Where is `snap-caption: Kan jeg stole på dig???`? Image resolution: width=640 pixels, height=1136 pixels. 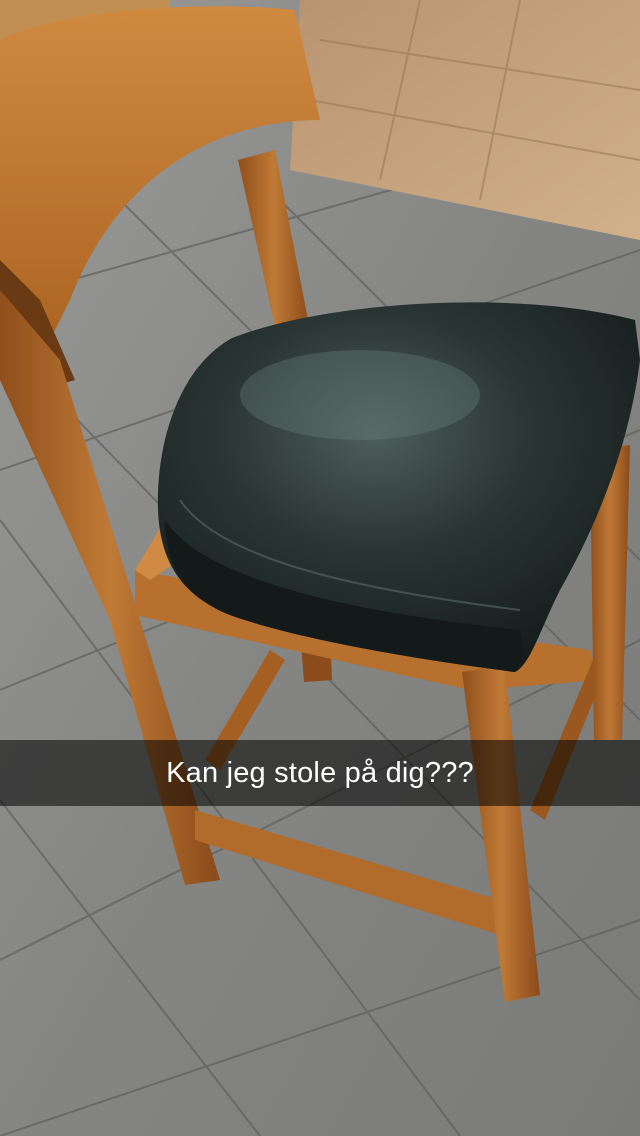 snap-caption: Kan jeg stole på dig??? is located at coordinates (320, 772).